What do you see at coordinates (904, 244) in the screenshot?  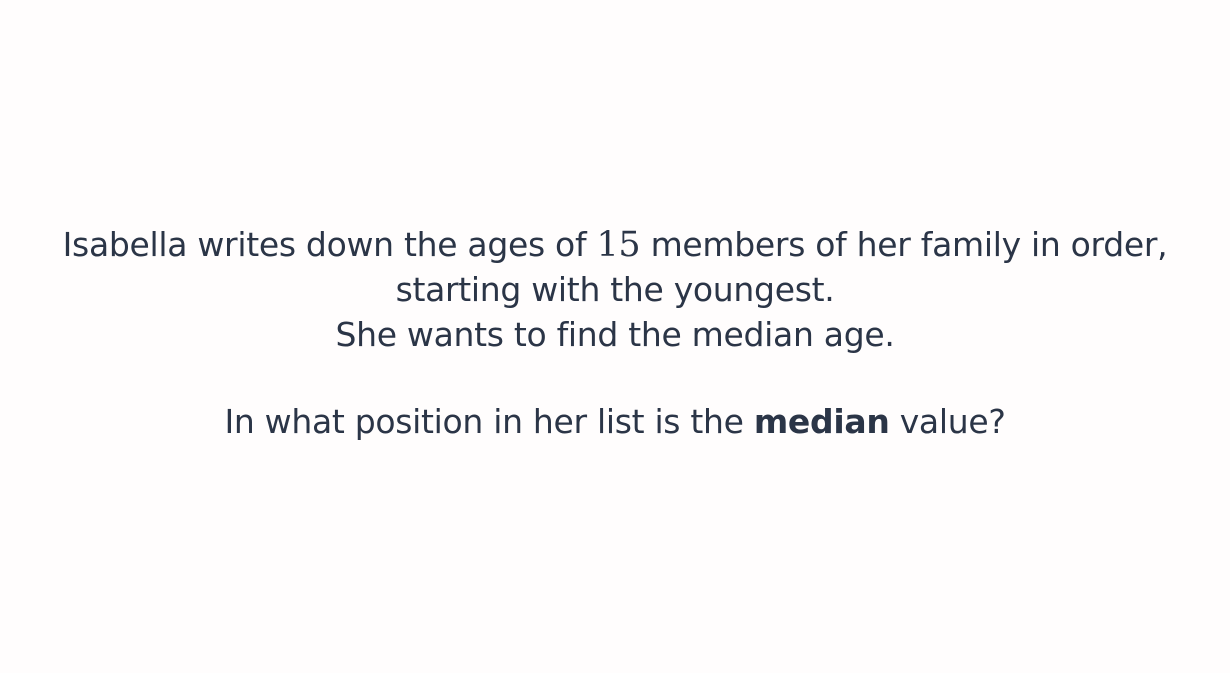 I see `line1-text-after: members of her family in order,` at bounding box center [904, 244].